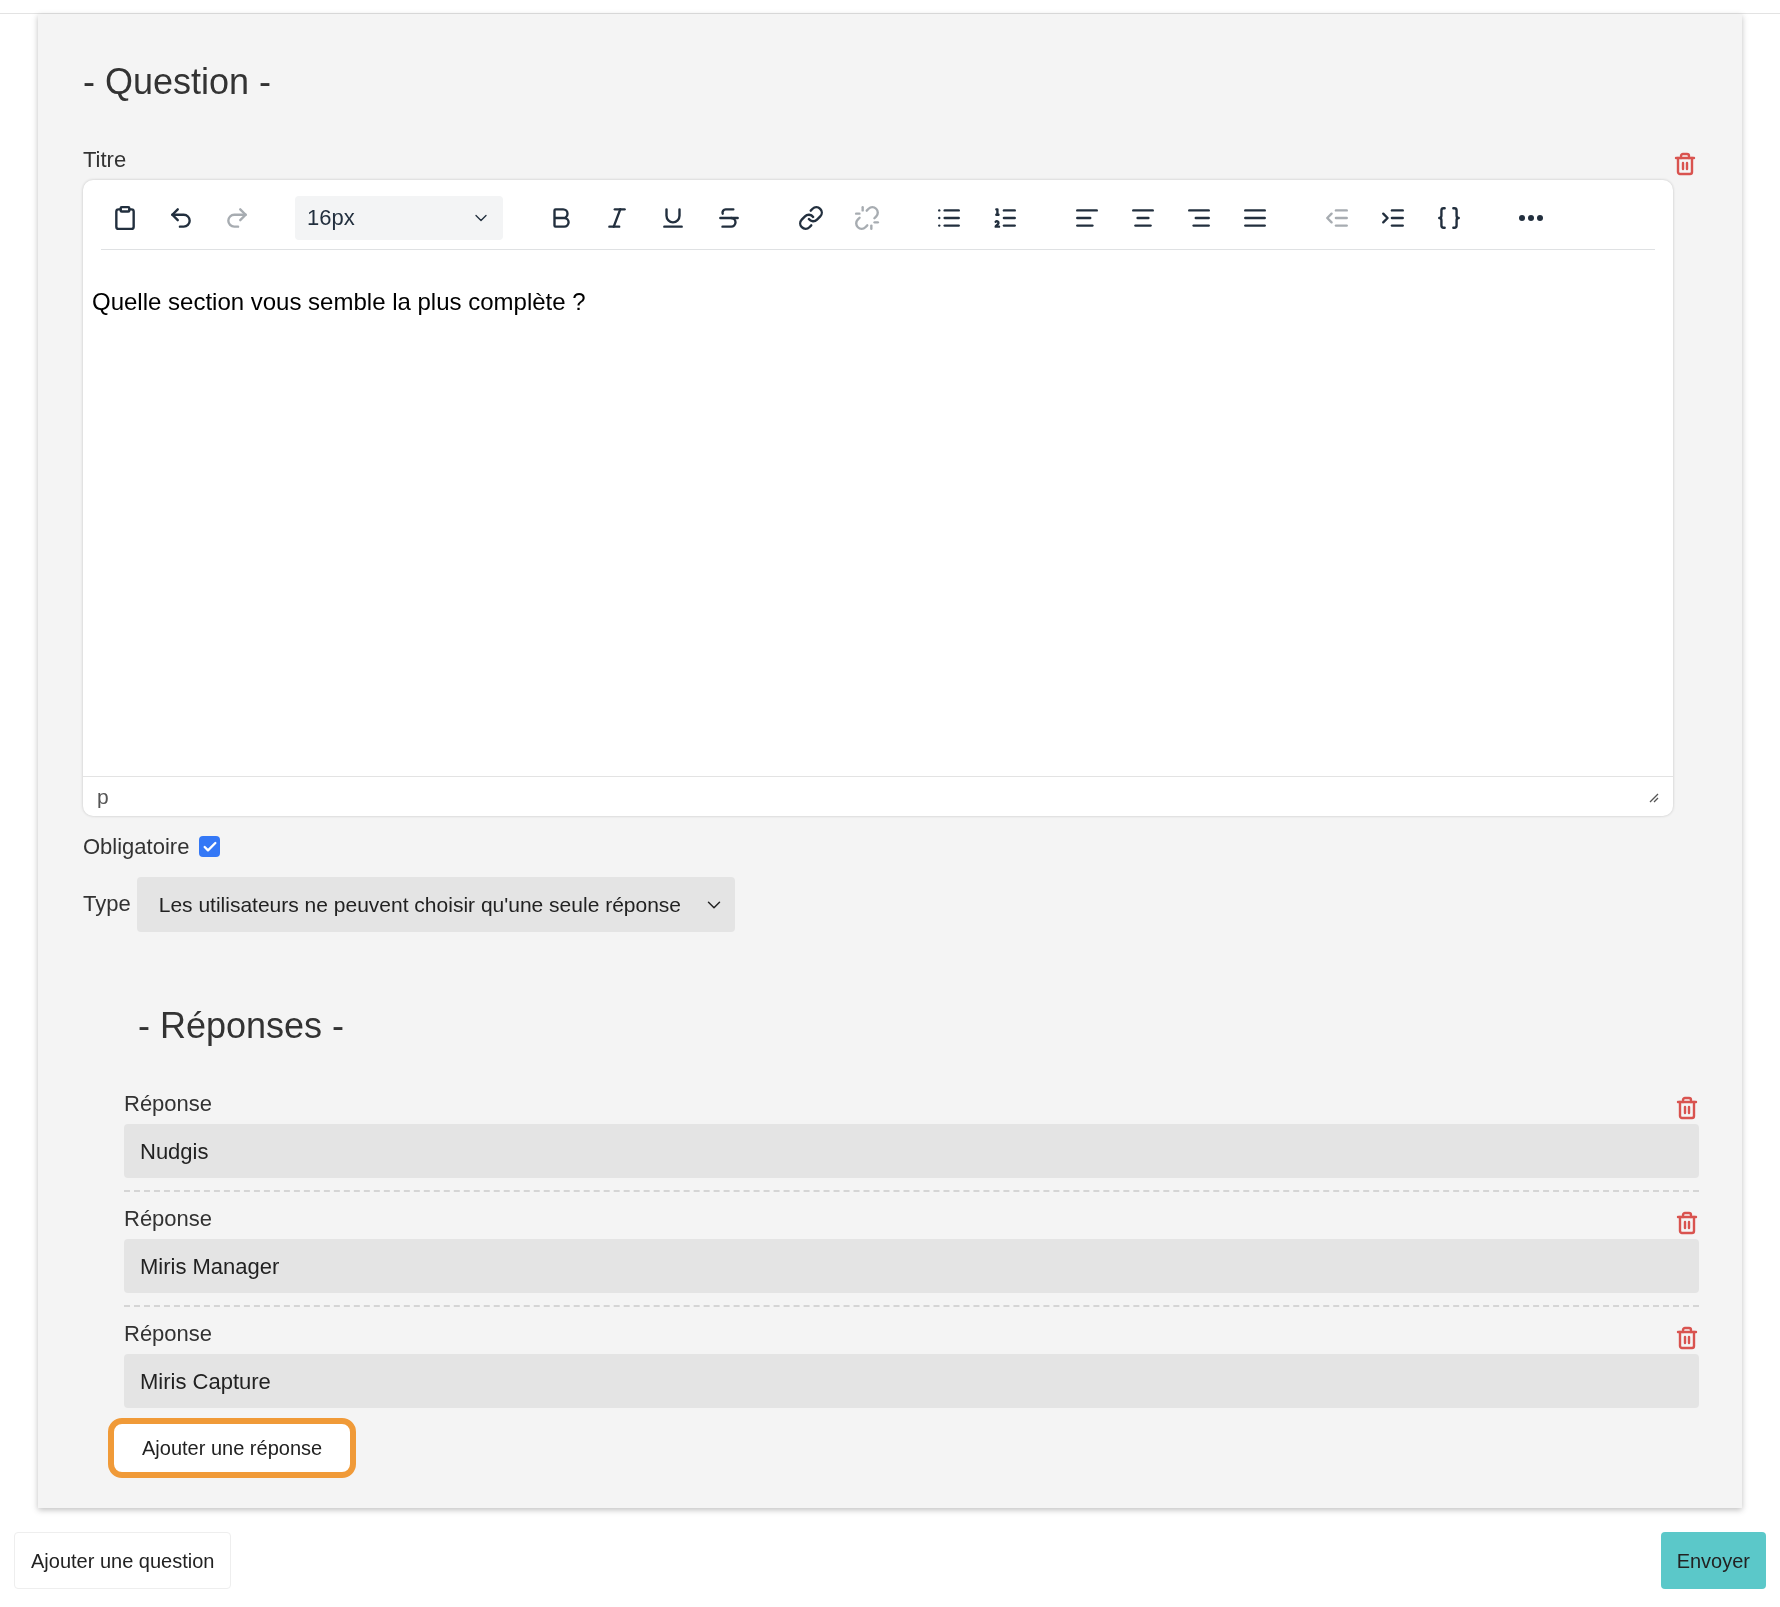 The image size is (1780, 1607). I want to click on answers-heading: - Réponses -, so click(242, 1026).